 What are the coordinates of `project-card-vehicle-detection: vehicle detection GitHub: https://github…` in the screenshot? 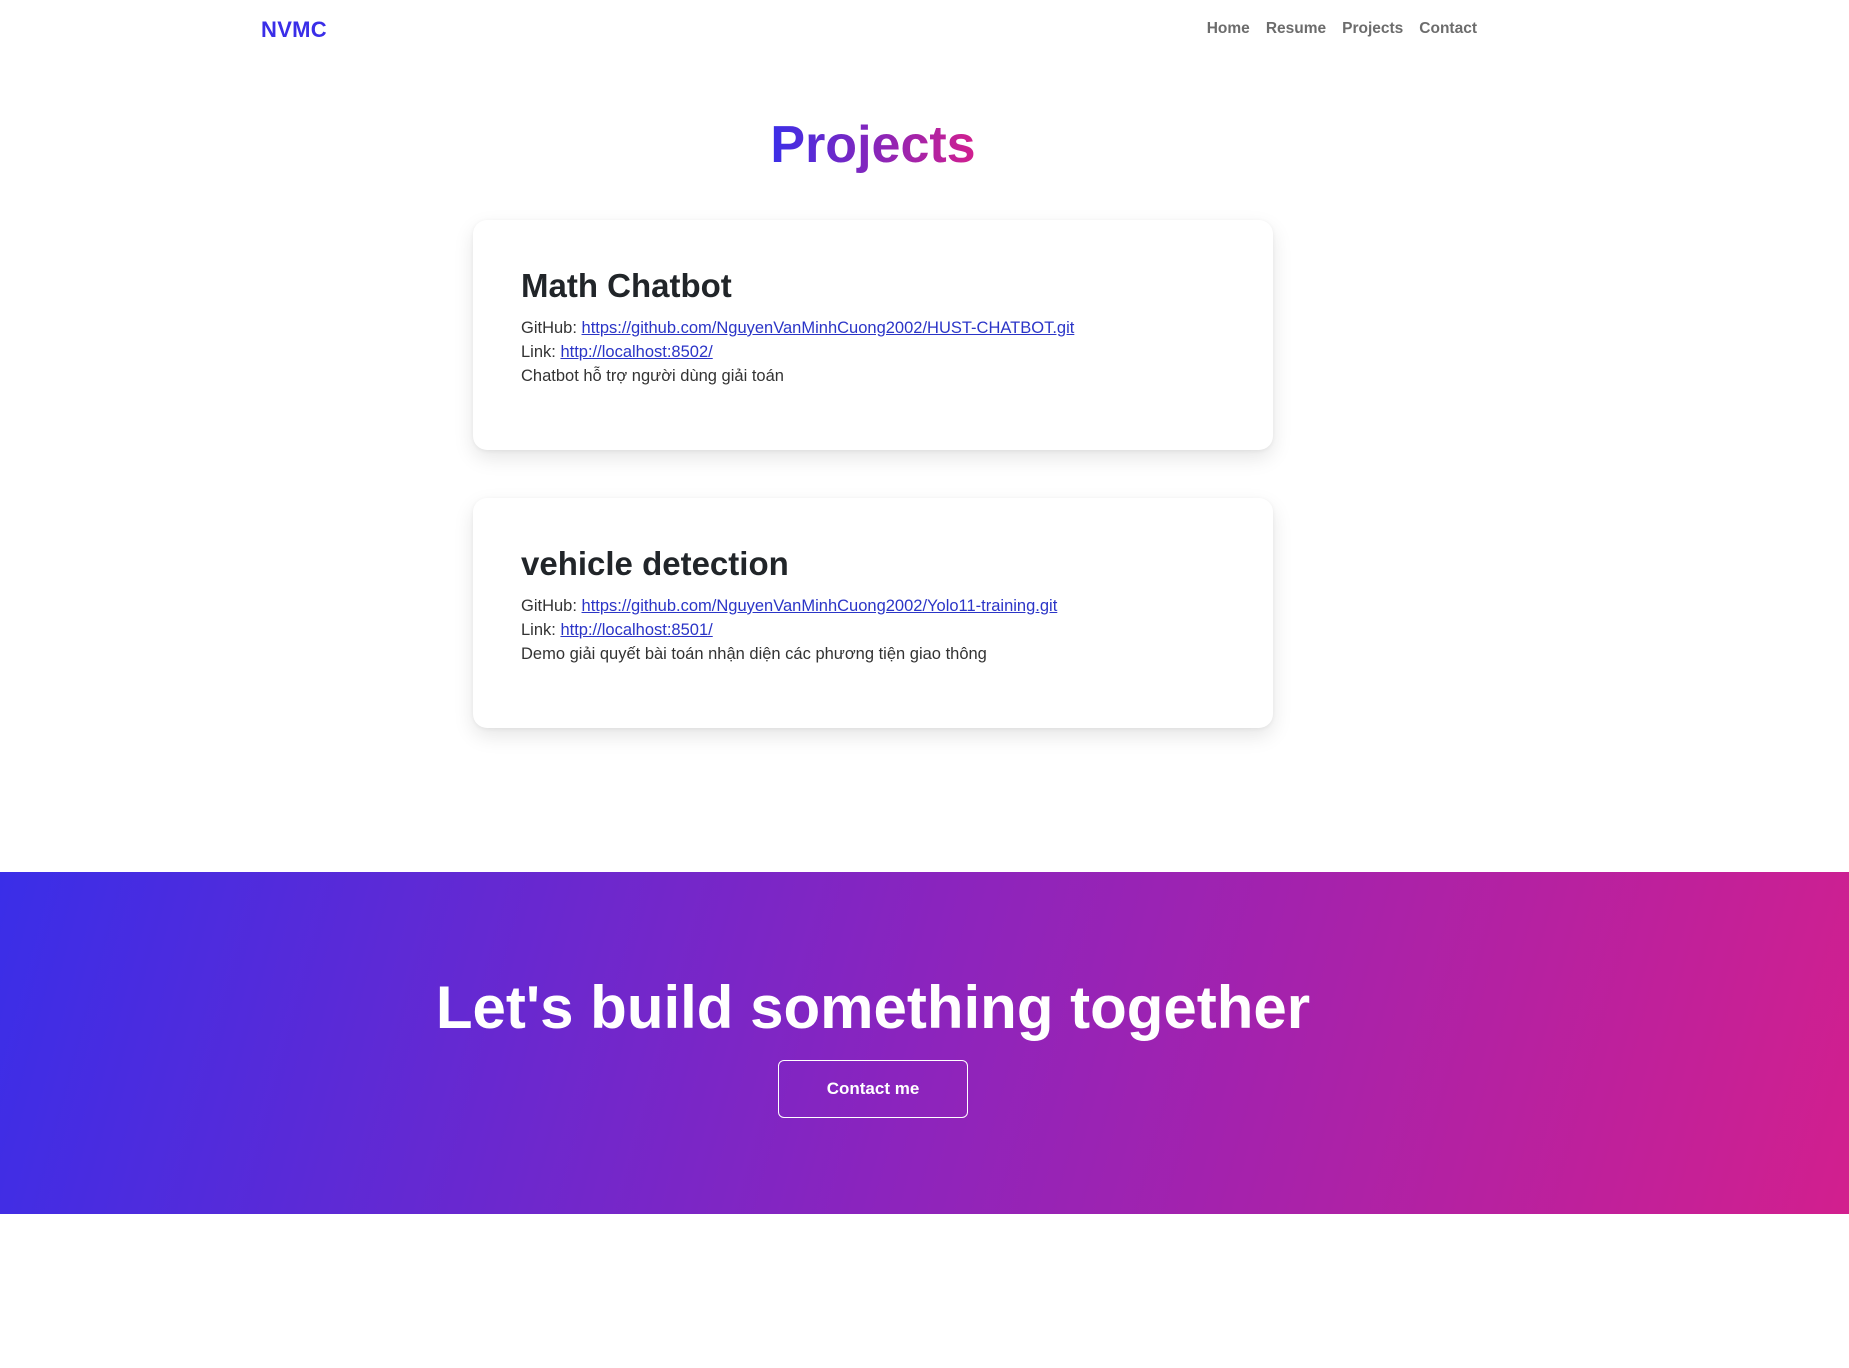 It's located at (873, 613).